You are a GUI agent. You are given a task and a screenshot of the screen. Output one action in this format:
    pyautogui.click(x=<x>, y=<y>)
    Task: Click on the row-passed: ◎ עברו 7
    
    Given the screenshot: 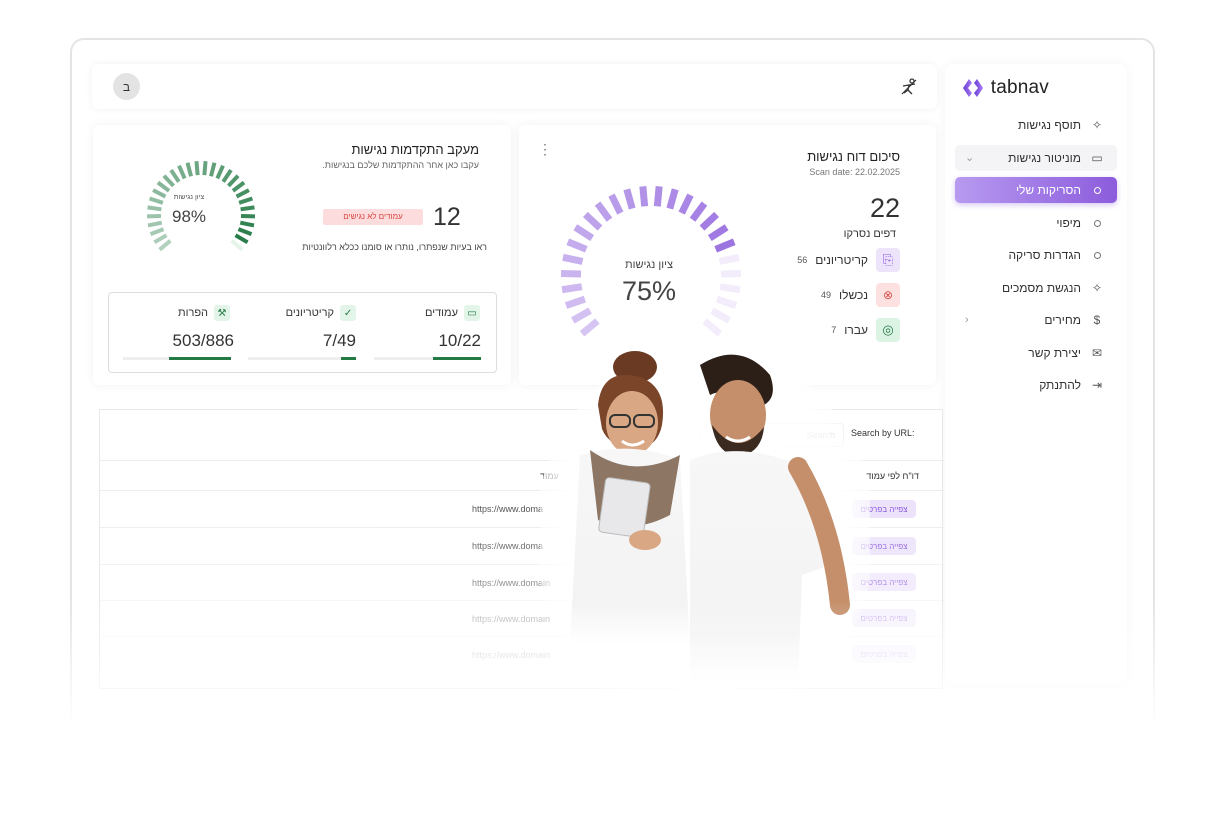 What is the action you would take?
    pyautogui.click(x=865, y=330)
    